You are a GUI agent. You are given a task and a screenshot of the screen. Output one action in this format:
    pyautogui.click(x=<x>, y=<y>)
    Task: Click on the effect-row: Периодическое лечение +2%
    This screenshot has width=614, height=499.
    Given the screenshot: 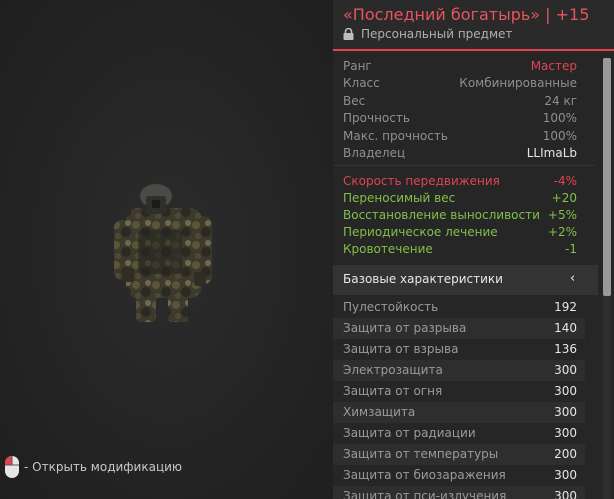 What is the action you would take?
    pyautogui.click(x=459, y=232)
    